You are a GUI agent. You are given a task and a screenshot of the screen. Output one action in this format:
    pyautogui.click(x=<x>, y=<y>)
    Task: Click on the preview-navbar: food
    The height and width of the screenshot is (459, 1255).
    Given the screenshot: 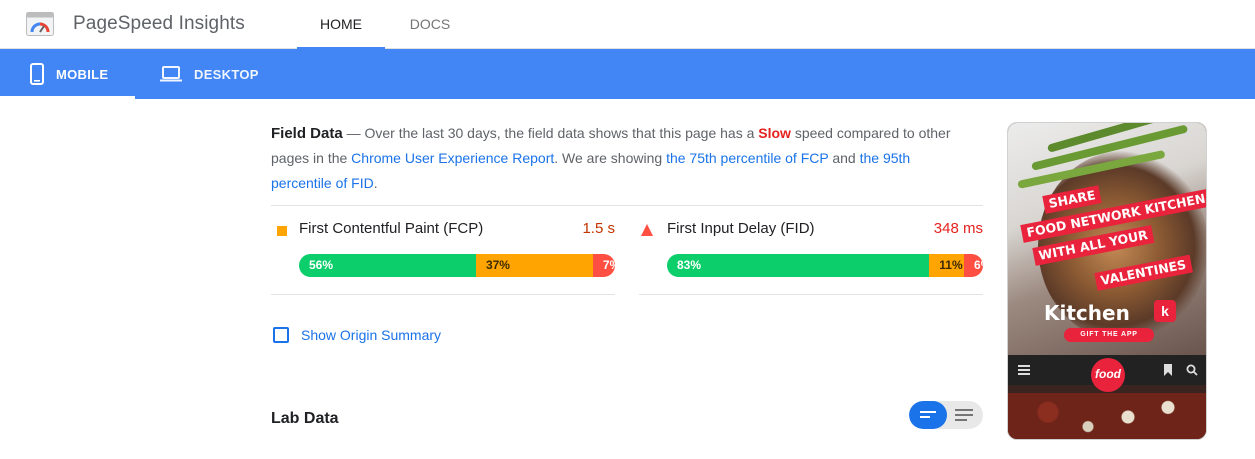 What is the action you would take?
    pyautogui.click(x=1107, y=373)
    